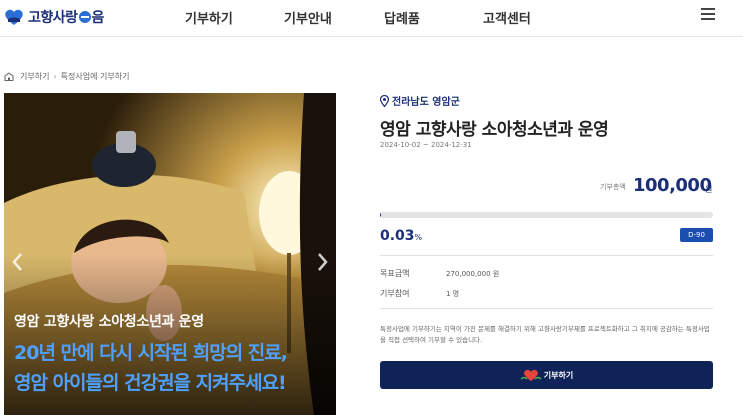  Describe the element at coordinates (209, 17) in the screenshot. I see `nav-donate: 기부하기` at that location.